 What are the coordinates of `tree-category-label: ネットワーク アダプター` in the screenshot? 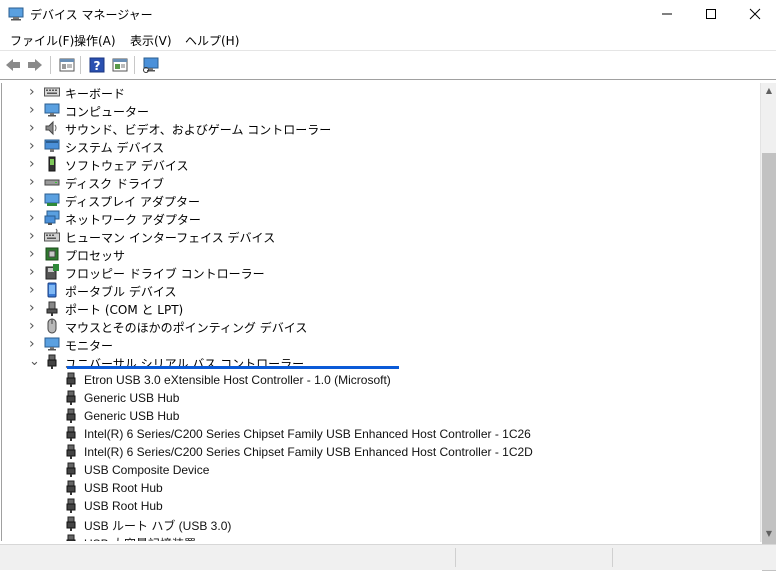 It's located at (133, 220).